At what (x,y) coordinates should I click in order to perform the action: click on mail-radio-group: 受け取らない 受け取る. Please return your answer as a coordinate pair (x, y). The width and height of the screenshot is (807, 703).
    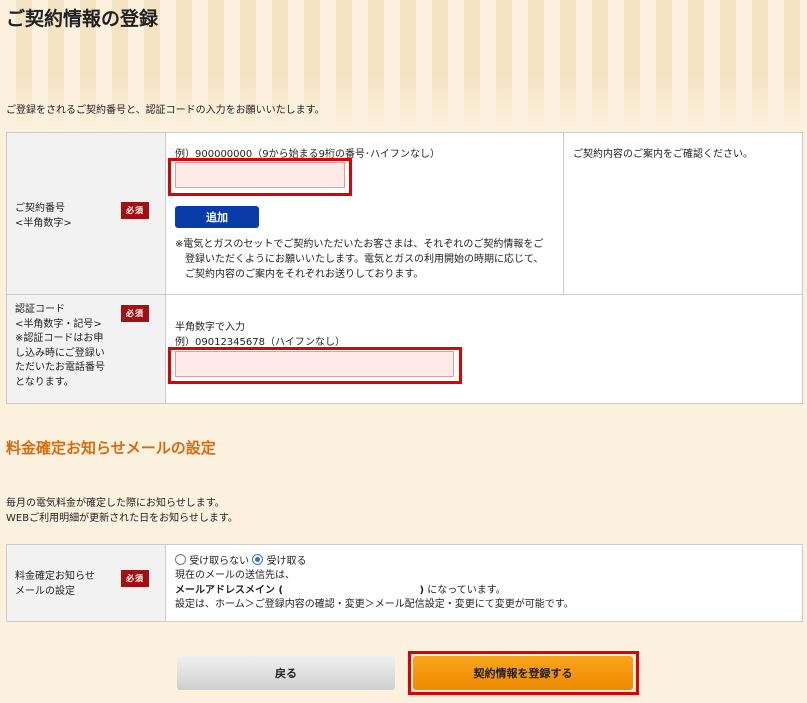
    Looking at the image, I should click on (241, 561).